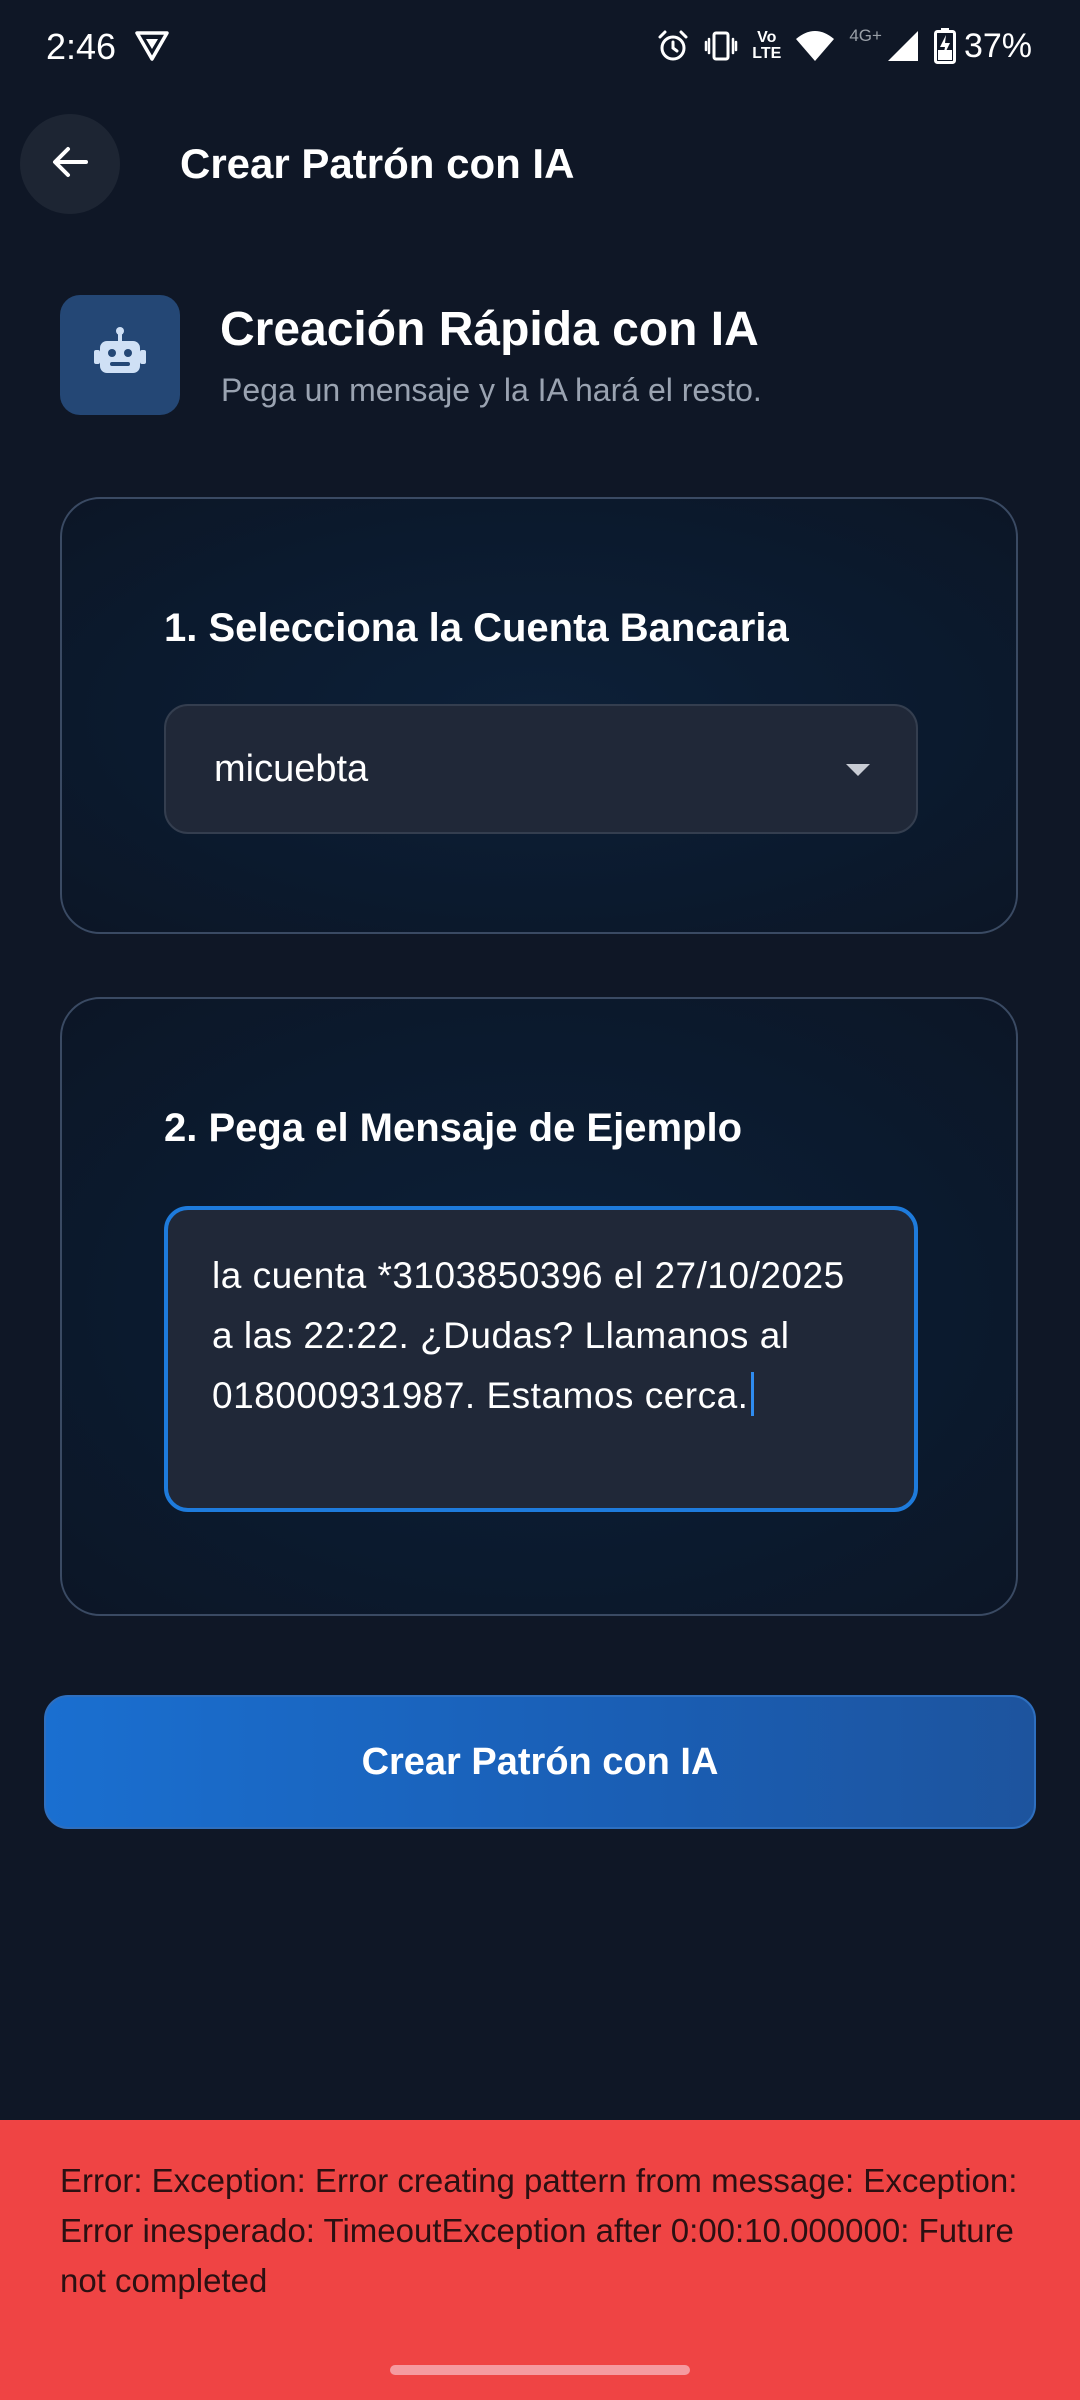 The width and height of the screenshot is (1080, 2400). Describe the element at coordinates (844, 46) in the screenshot. I see `status-icons: Vo LTE 4G+ 37%` at that location.